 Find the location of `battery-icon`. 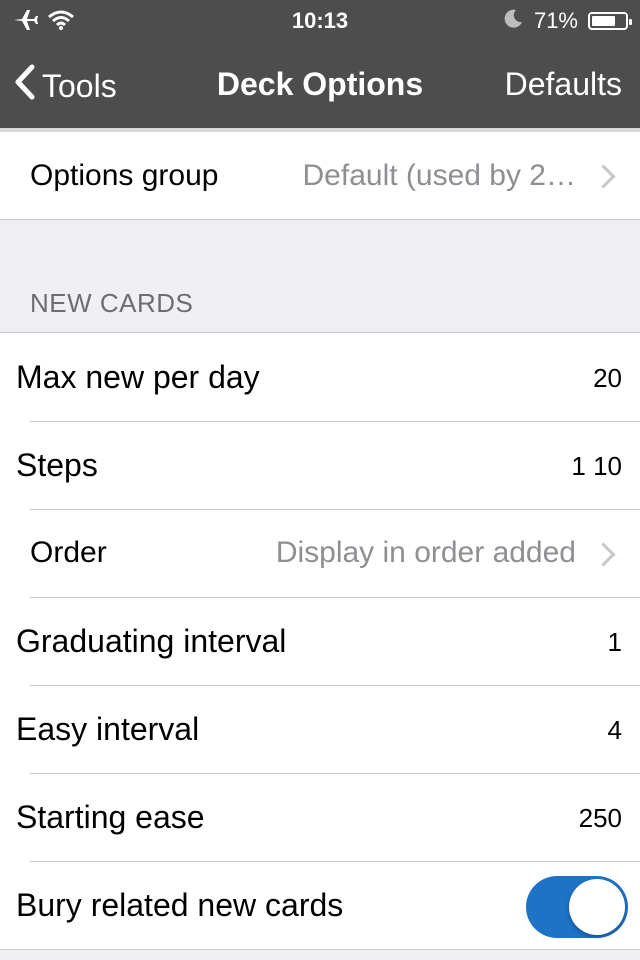

battery-icon is located at coordinates (610, 21).